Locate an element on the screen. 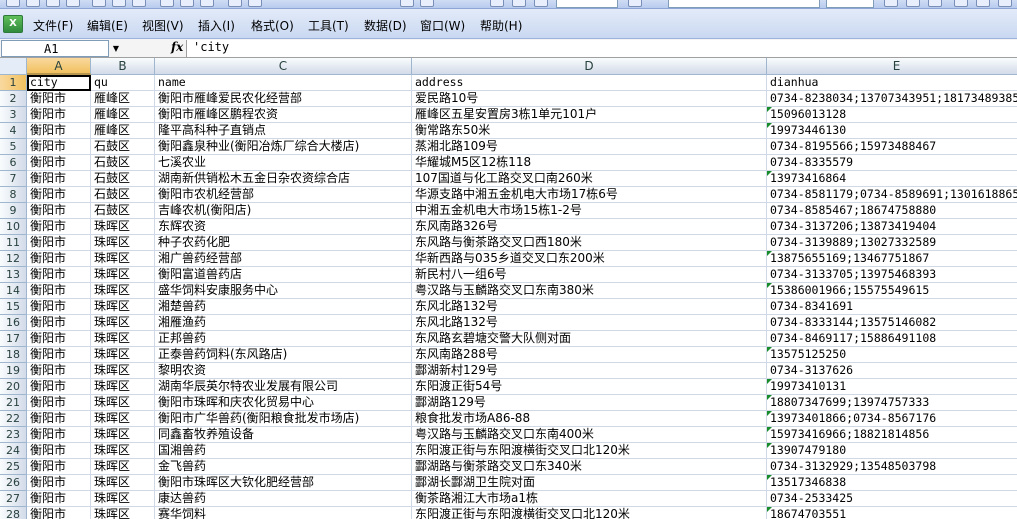 The height and width of the screenshot is (519, 1017). cell-address: 粤汉路与玉麟路交叉口东南400米 is located at coordinates (589, 435).